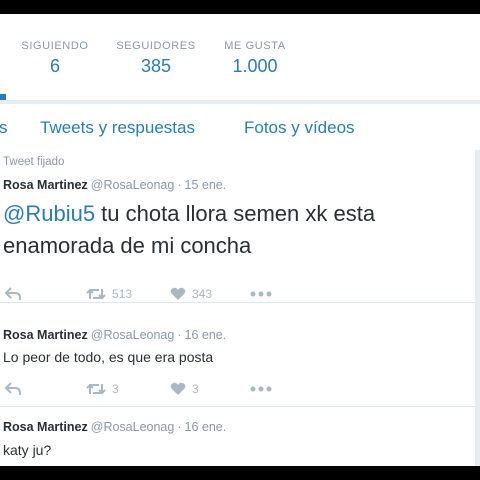 The height and width of the screenshot is (480, 480). I want to click on stat-following: SIGUIENDO 6, so click(55, 58).